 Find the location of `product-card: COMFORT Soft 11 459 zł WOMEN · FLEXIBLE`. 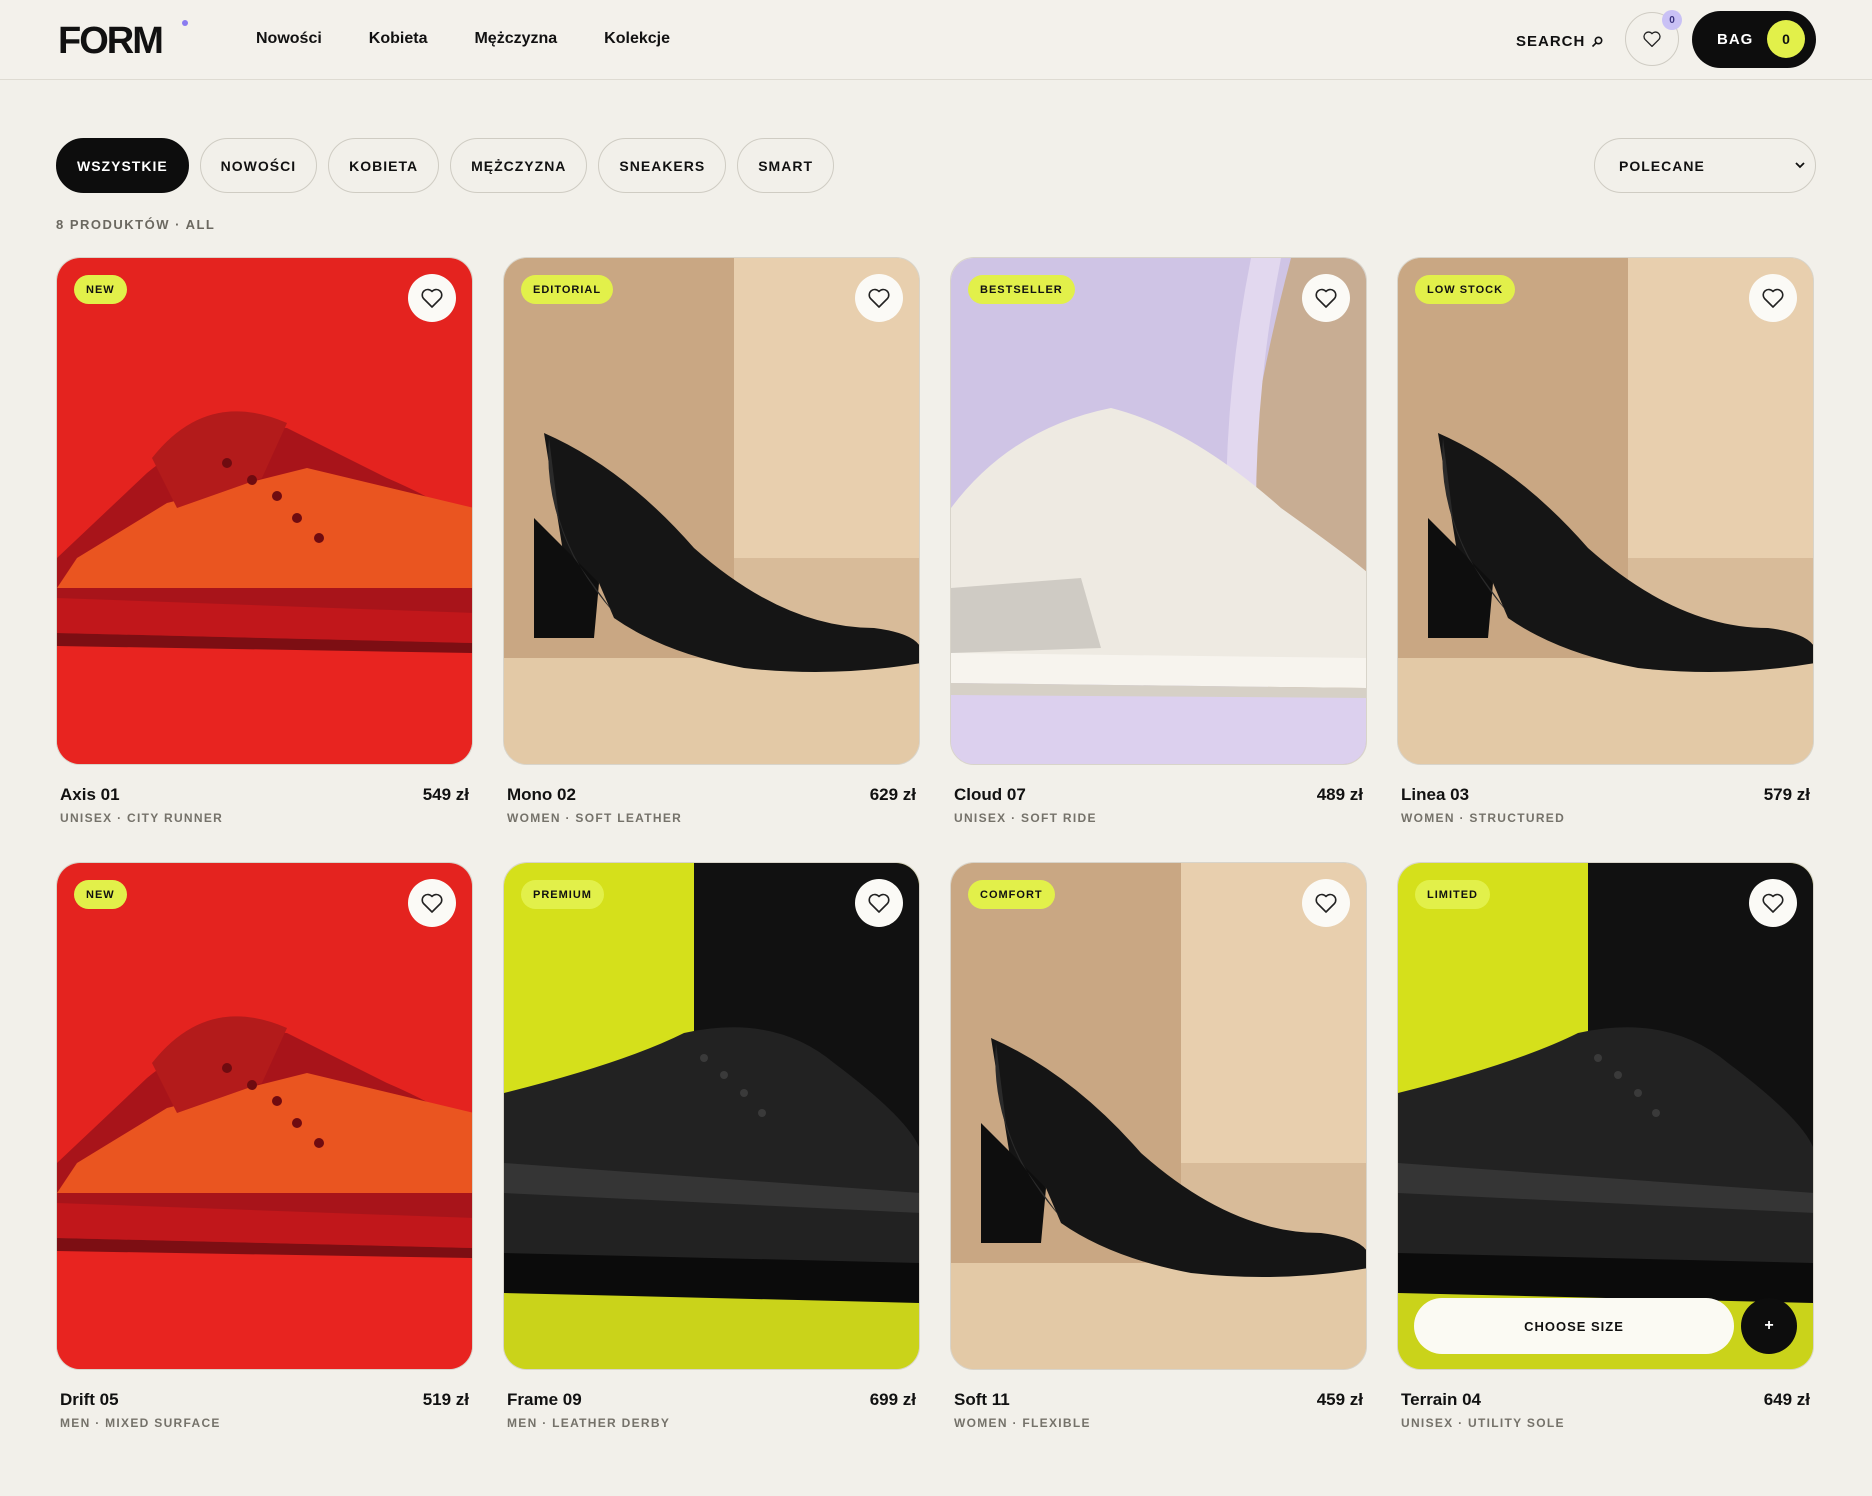

product-card: COMFORT Soft 11 459 zł WOMEN · FLEXIBLE is located at coordinates (1158, 1146).